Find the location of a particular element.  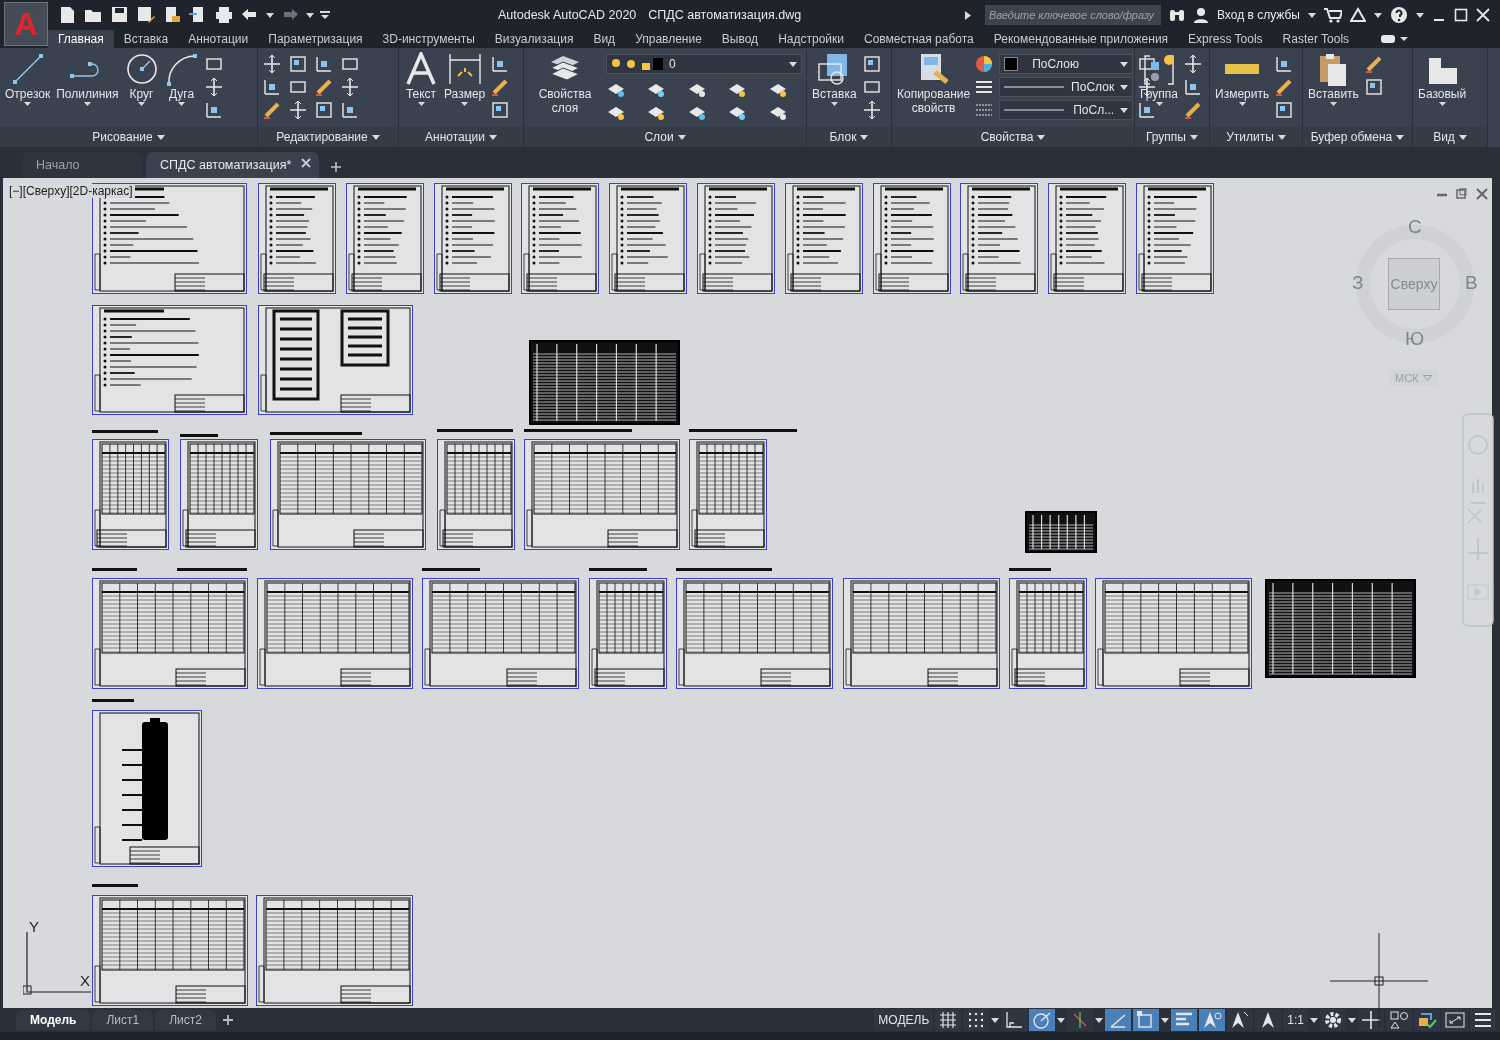

property-dropdown: ПоСлою is located at coordinates (1066, 64).